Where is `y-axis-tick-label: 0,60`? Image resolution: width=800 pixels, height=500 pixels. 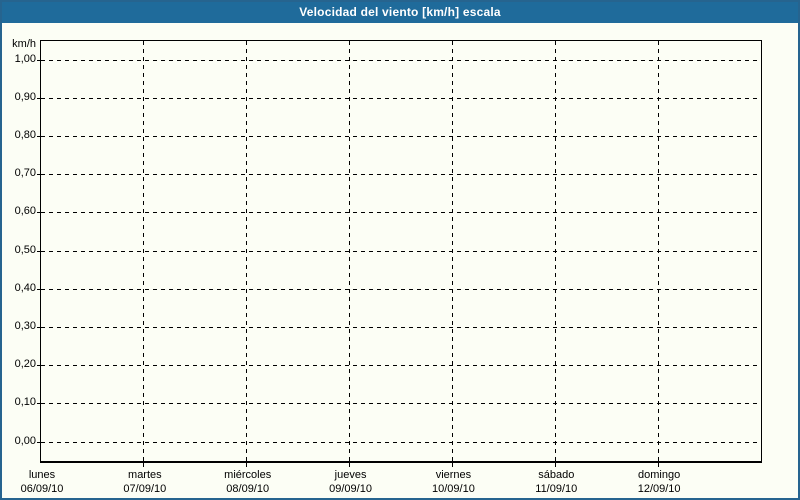 y-axis-tick-label: 0,60 is located at coordinates (25, 211).